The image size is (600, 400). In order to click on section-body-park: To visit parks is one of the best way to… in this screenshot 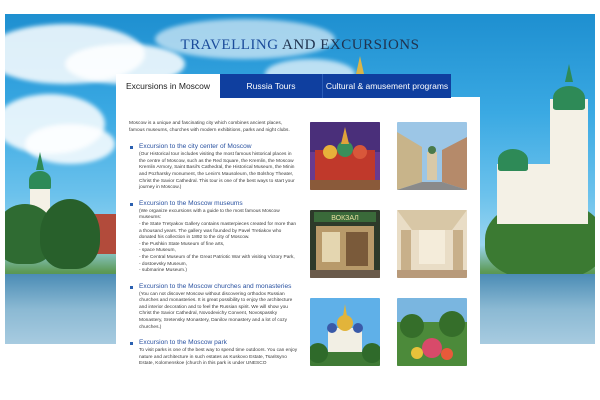, I will do `click(218, 357)`.